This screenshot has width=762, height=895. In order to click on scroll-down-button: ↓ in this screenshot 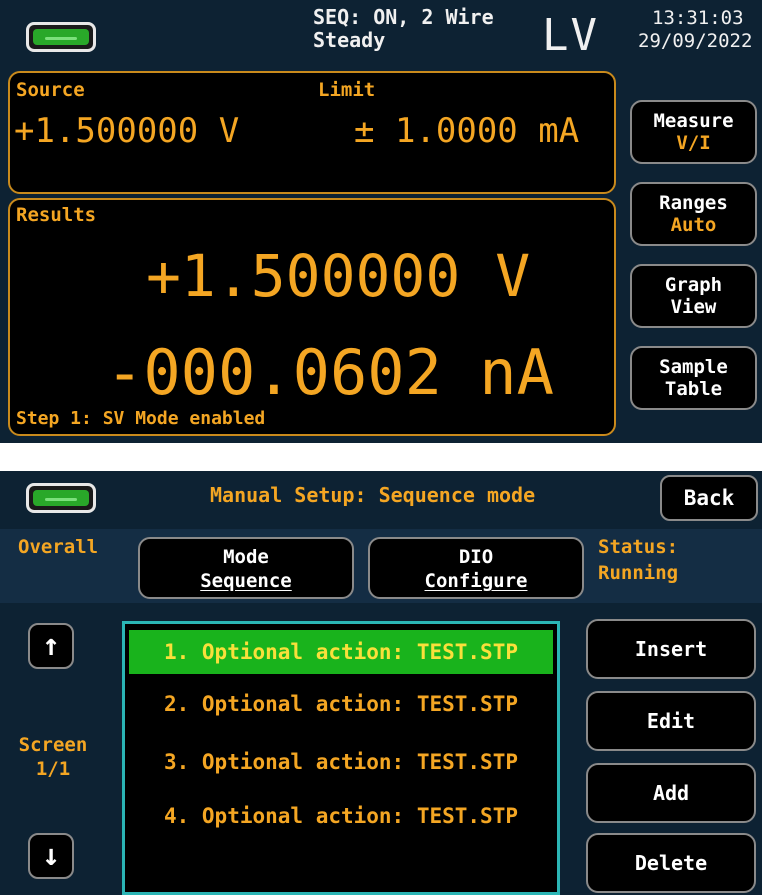, I will do `click(51, 856)`.